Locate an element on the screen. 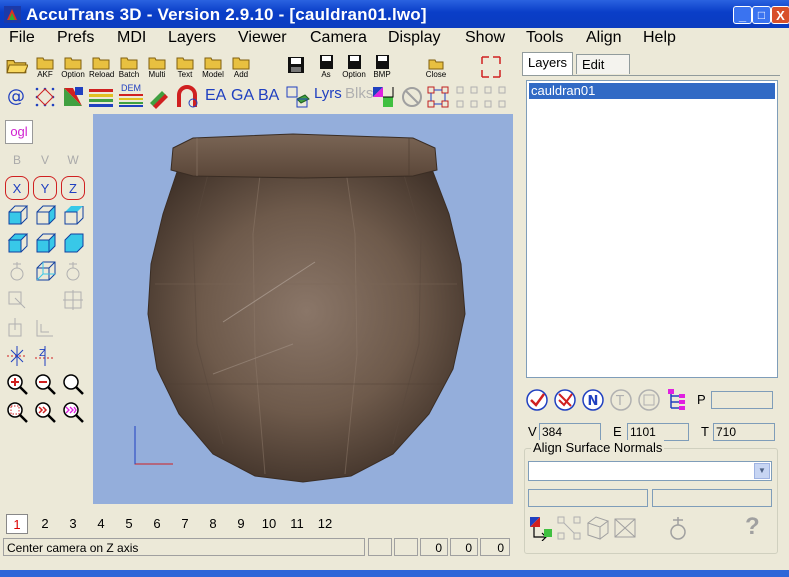 Image resolution: width=789 pixels, height=577 pixels. rotate-z-button: Z is located at coordinates (73, 188).